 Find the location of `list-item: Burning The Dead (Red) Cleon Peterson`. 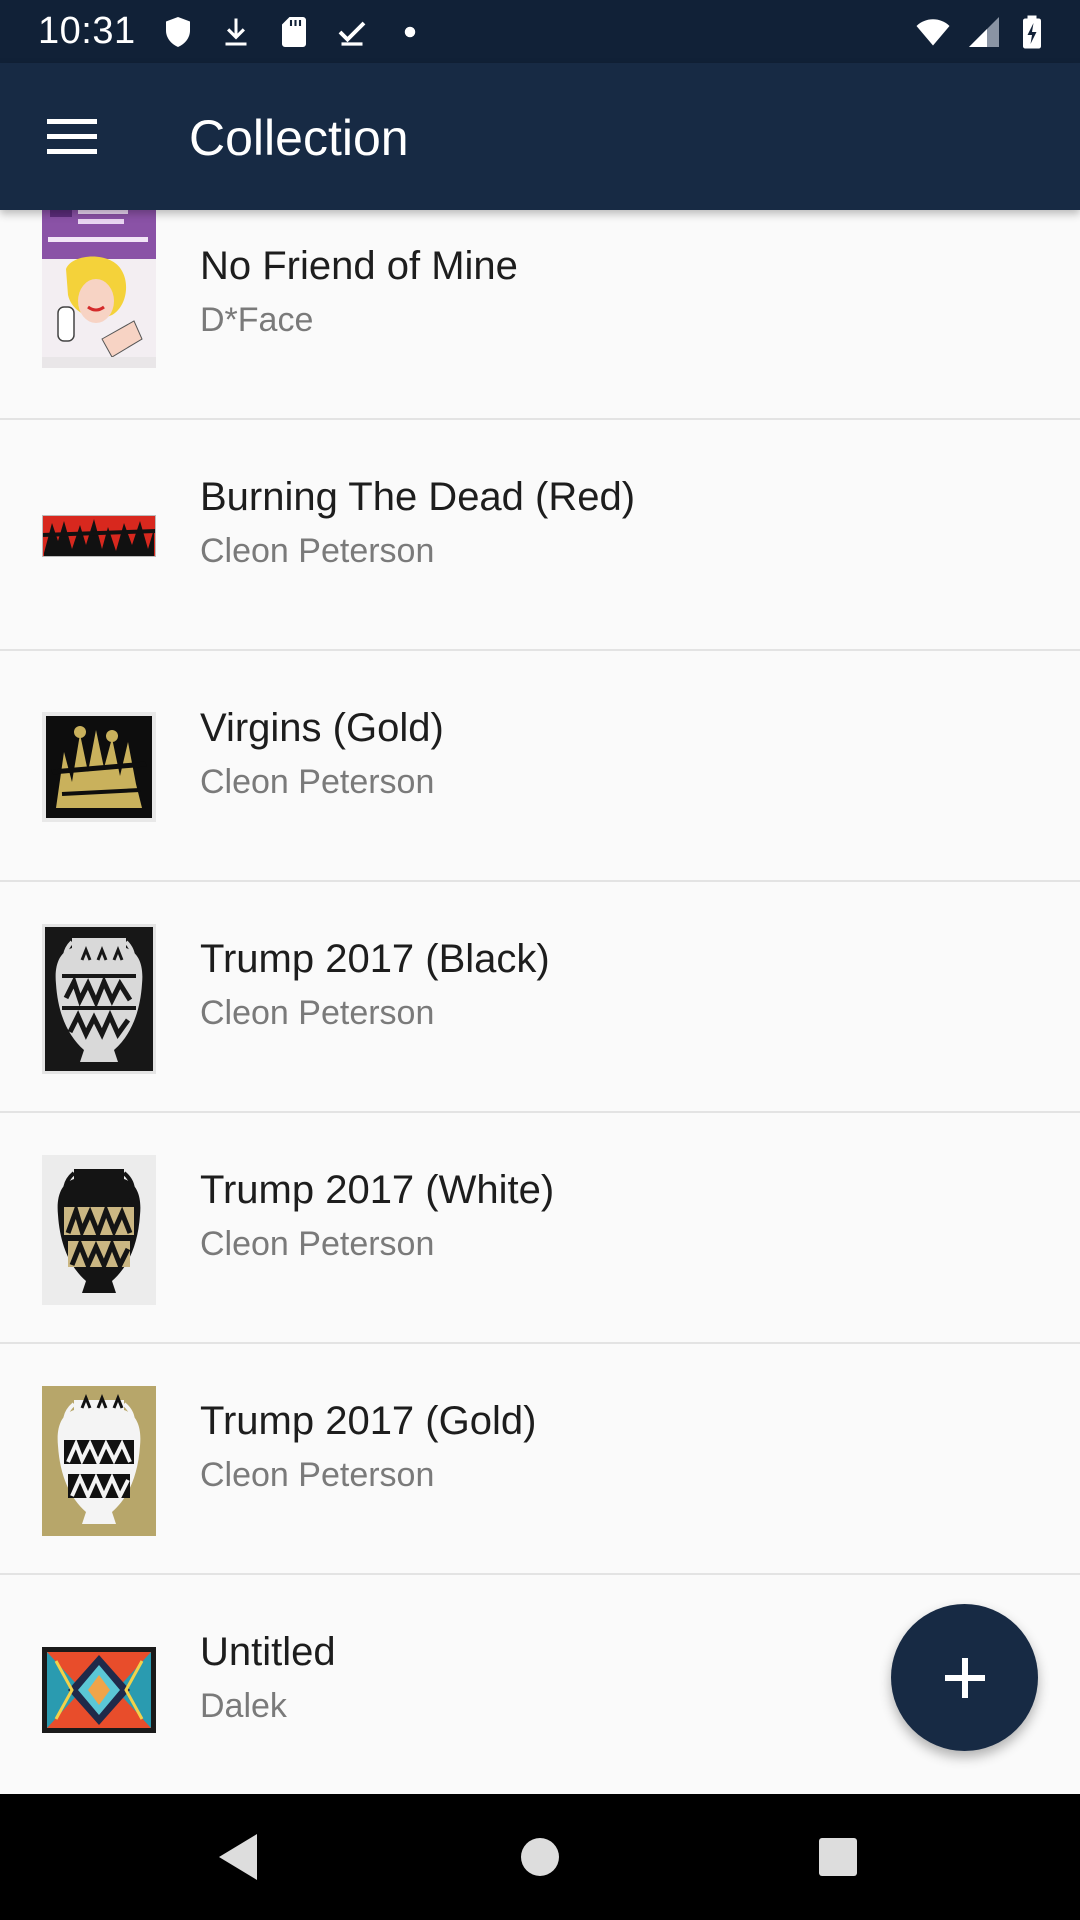

list-item: Burning The Dead (Red) Cleon Peterson is located at coordinates (540, 535).